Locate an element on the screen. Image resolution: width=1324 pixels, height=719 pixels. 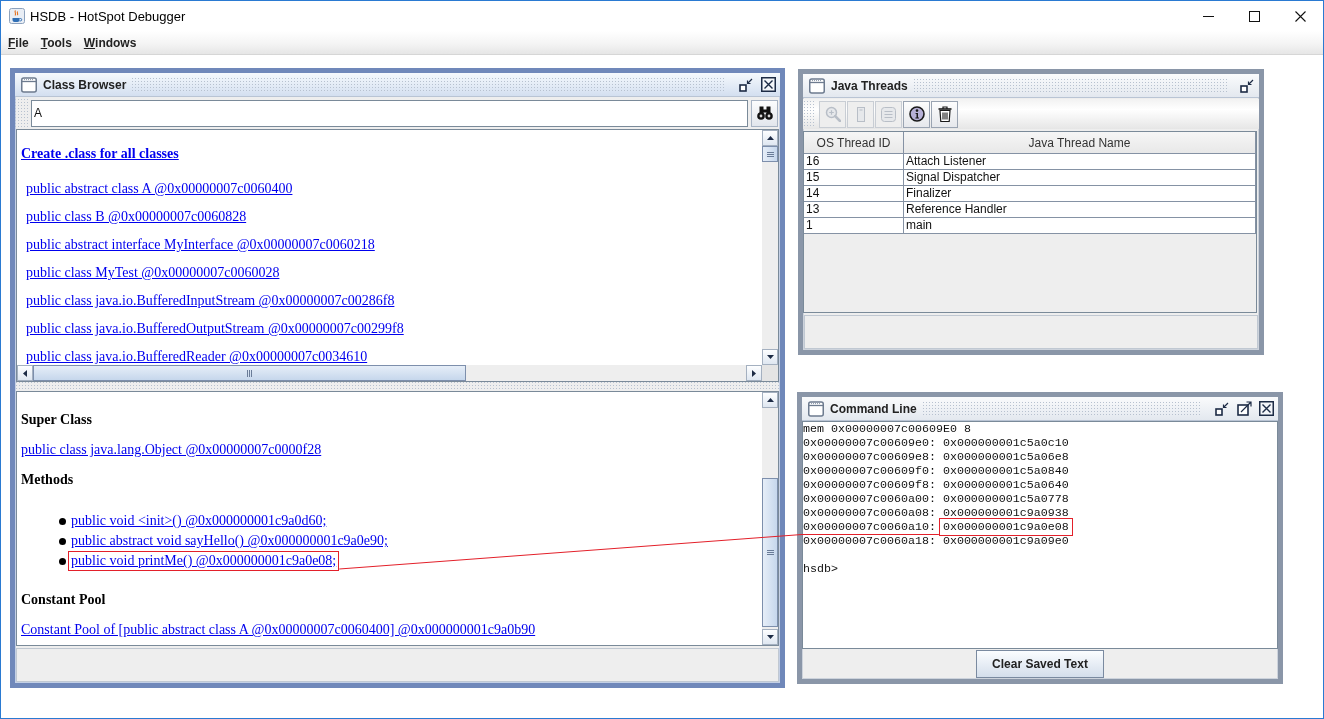
superclass-link: public class java.lang.Object @0x00000007c0000f28 is located at coordinates (171, 449).